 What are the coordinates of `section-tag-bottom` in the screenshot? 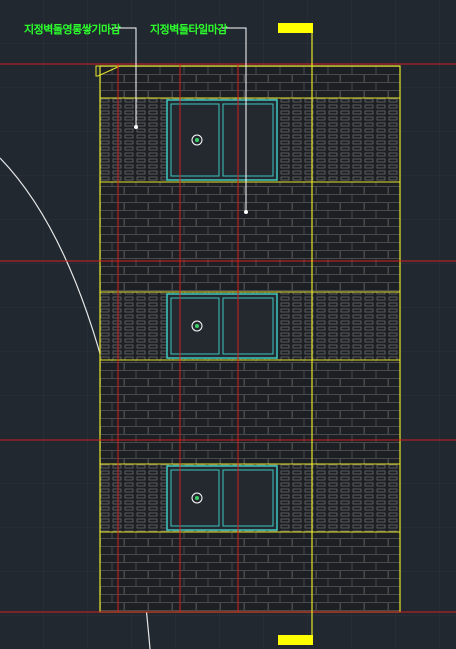 It's located at (295, 640).